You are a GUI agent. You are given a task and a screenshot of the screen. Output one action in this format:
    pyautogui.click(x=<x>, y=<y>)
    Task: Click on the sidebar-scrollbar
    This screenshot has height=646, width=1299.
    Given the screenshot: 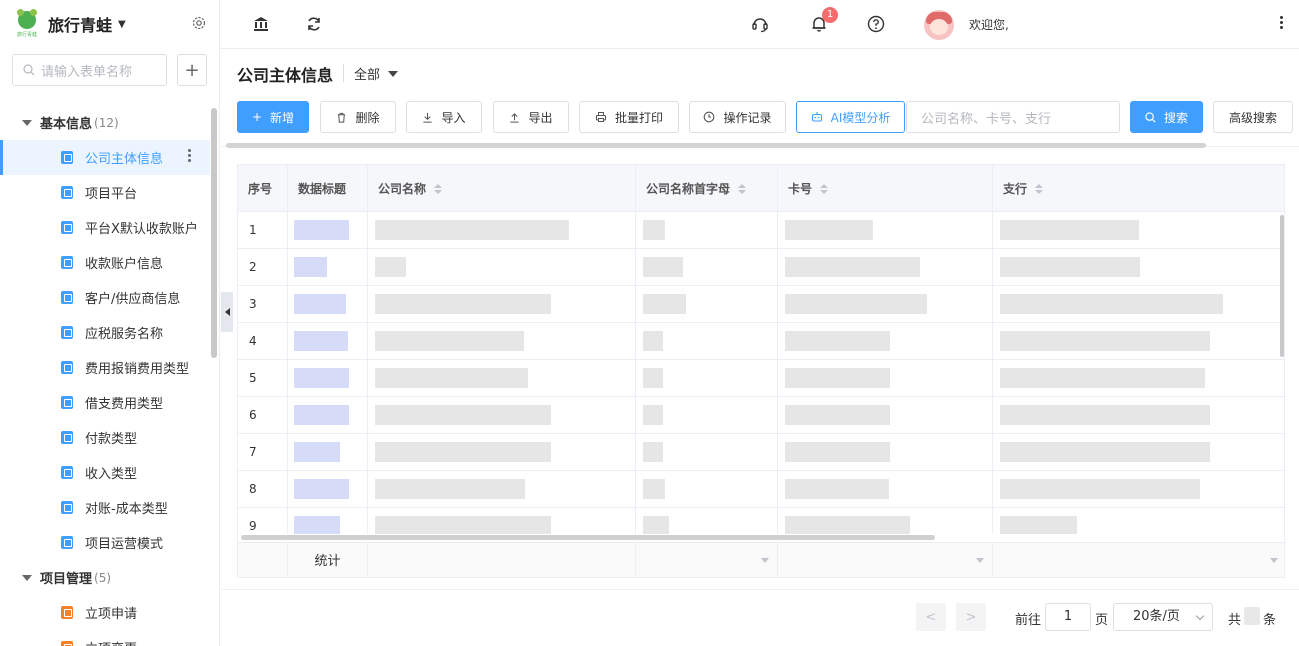 What is the action you would take?
    pyautogui.click(x=214, y=233)
    